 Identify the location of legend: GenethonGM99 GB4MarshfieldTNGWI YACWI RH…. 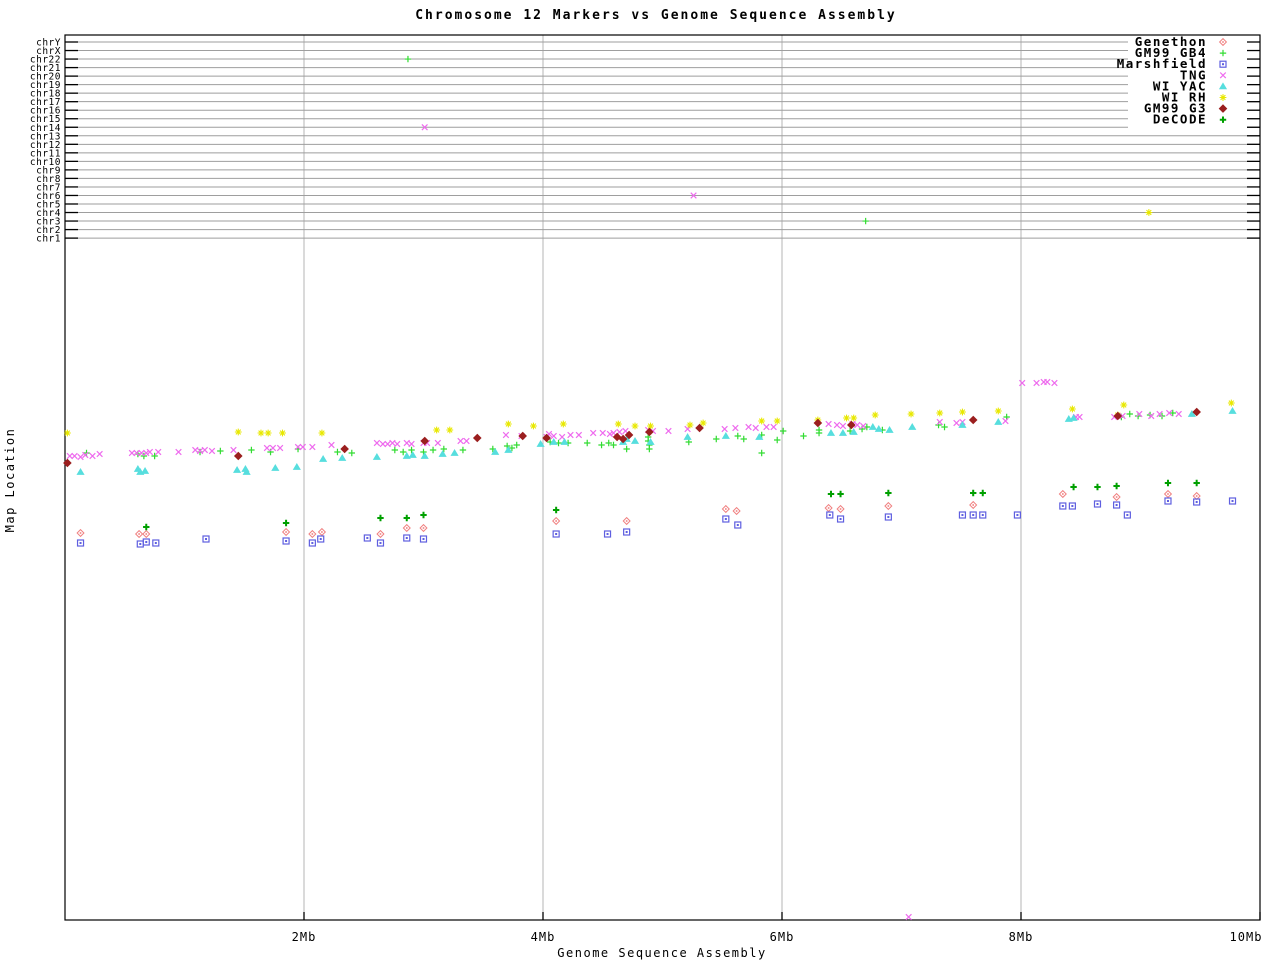
(1182, 81).